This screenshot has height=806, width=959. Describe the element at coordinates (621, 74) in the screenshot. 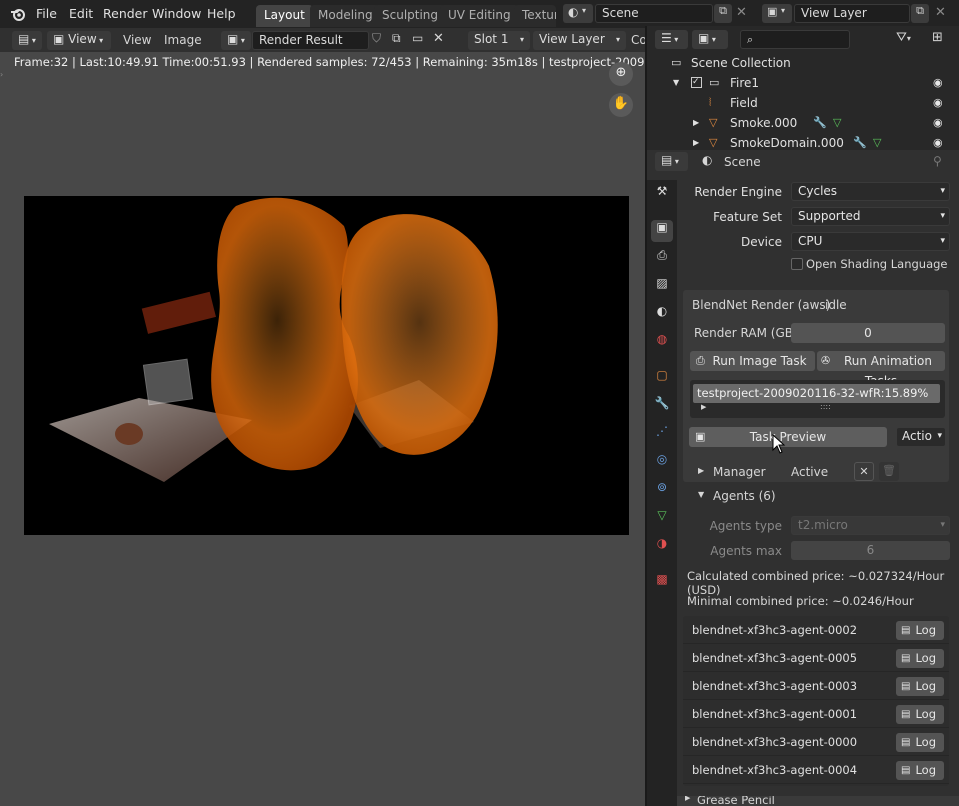

I see `zoom-icon: ⊕` at that location.